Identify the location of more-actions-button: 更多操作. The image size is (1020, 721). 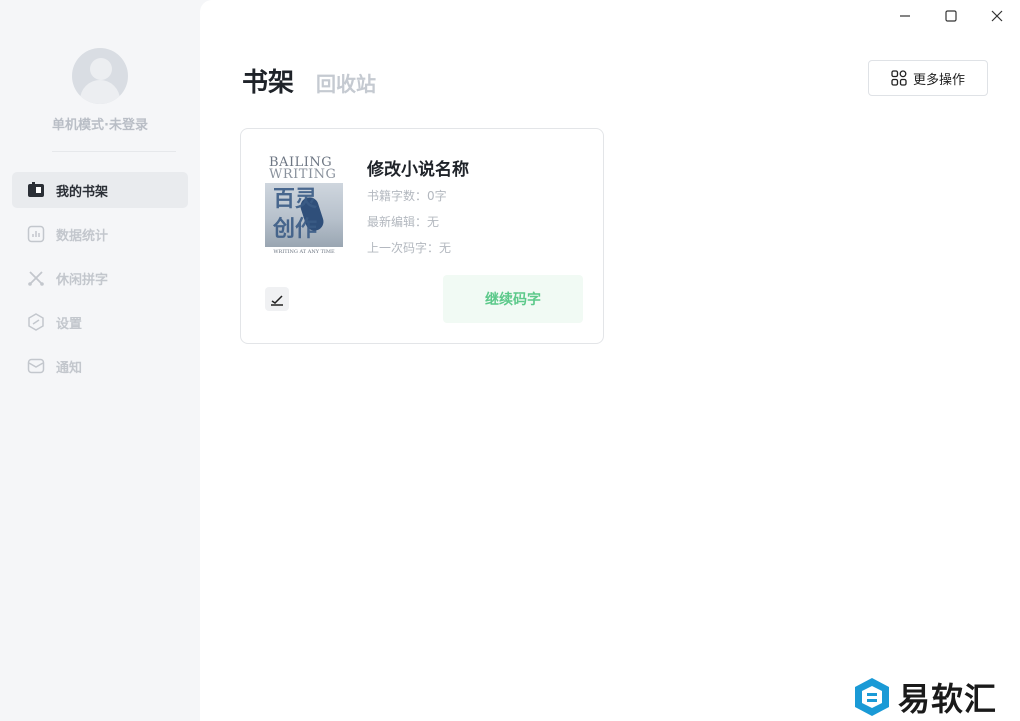
(928, 78).